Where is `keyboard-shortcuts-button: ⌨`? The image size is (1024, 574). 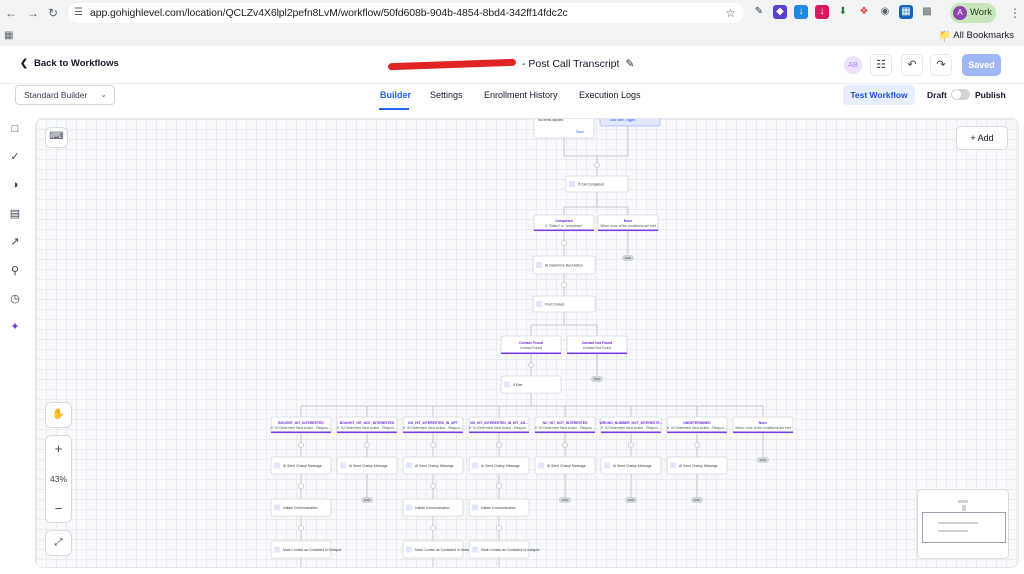
keyboard-shortcuts-button: ⌨ is located at coordinates (56, 137).